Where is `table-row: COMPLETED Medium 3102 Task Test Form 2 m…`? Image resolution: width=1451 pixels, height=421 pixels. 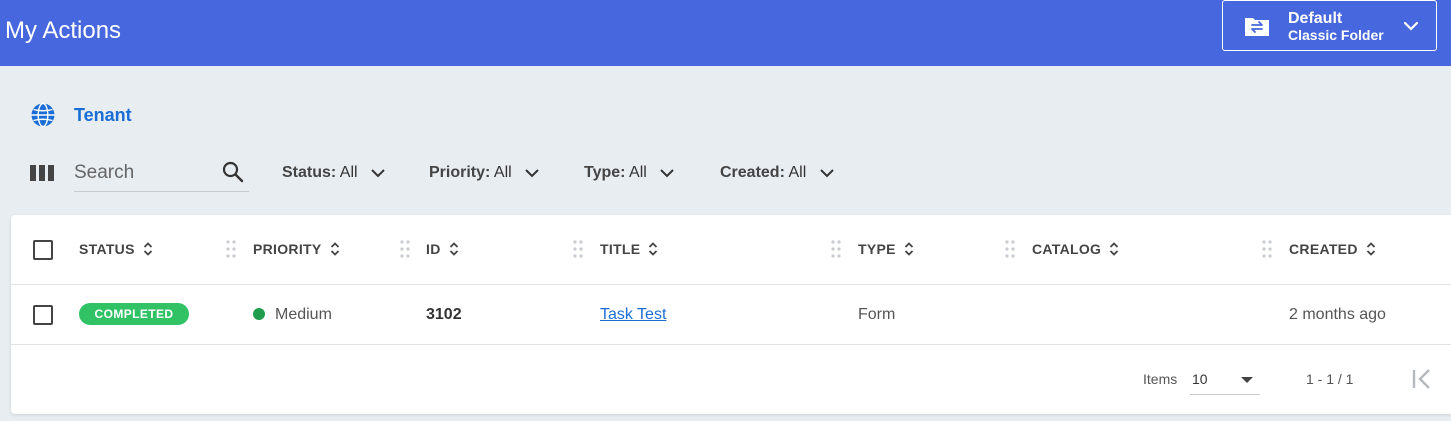
table-row: COMPLETED Medium 3102 Task Test Form 2 m… is located at coordinates (731, 315).